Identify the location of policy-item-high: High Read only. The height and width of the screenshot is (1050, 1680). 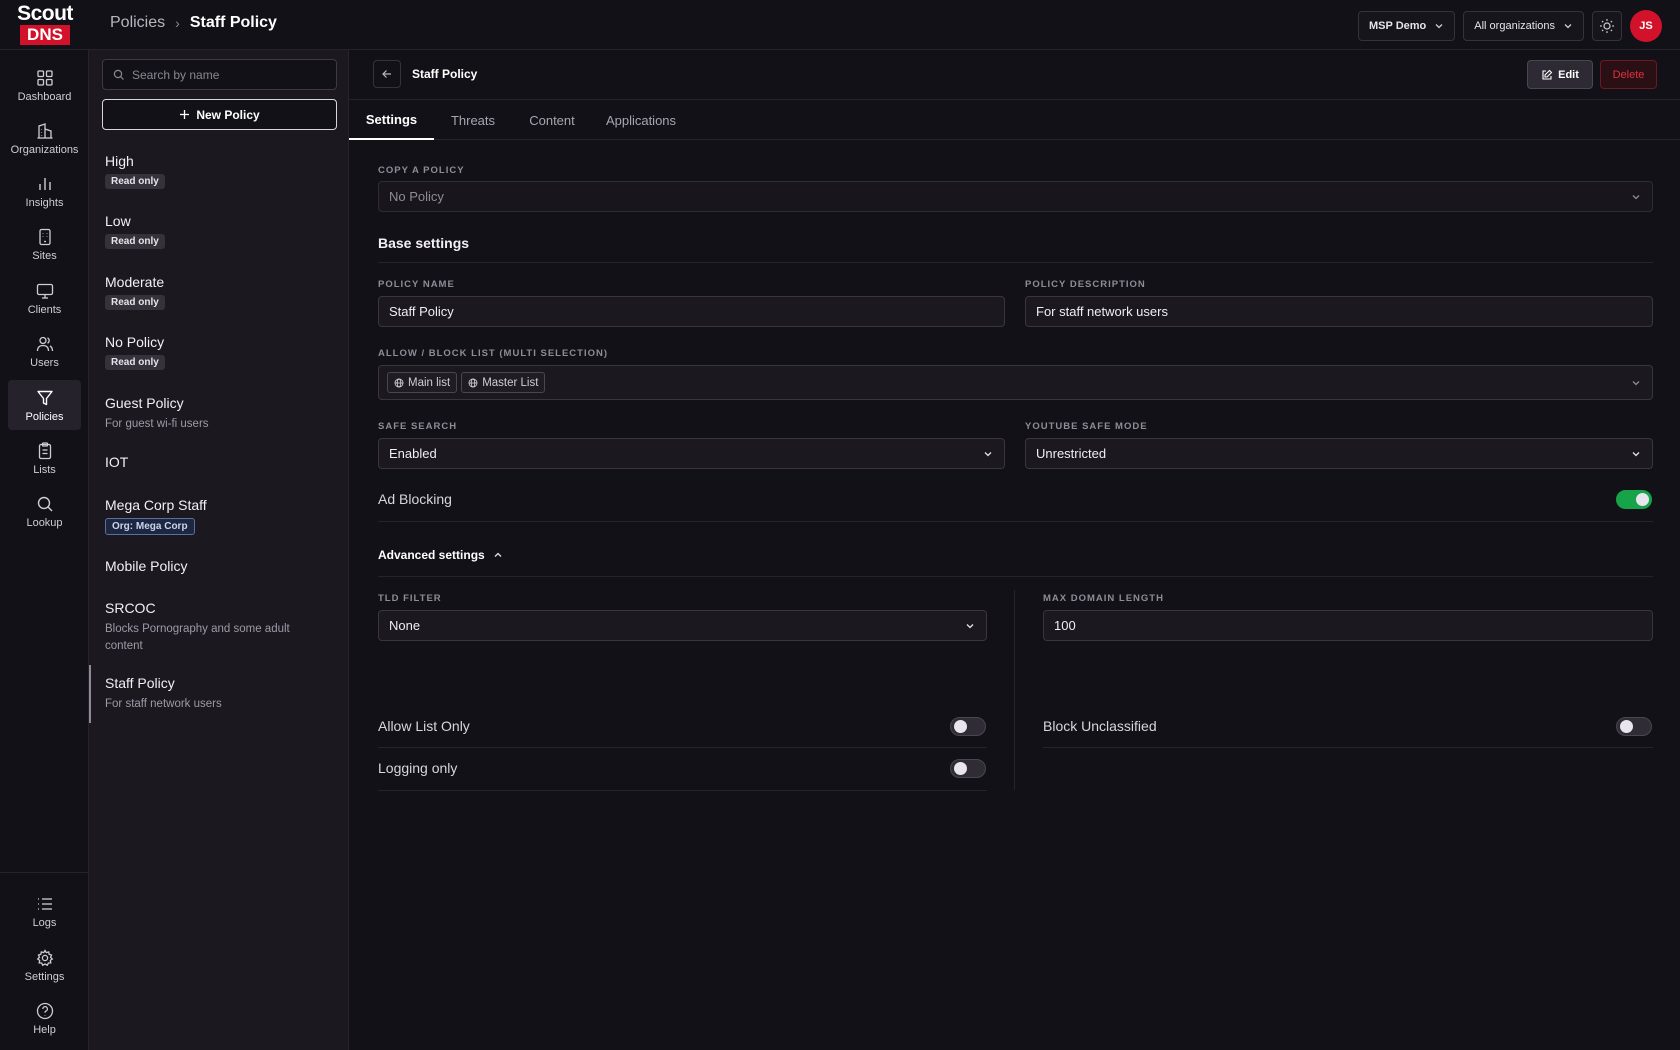
(219, 171).